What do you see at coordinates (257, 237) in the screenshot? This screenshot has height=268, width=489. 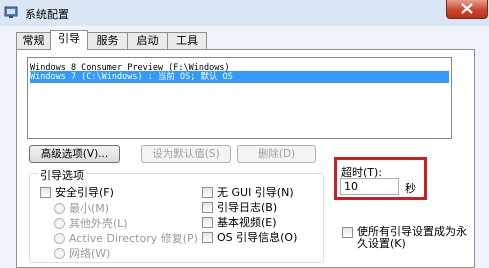 I see `os-boot-info-label: OS 引导信息(O)` at bounding box center [257, 237].